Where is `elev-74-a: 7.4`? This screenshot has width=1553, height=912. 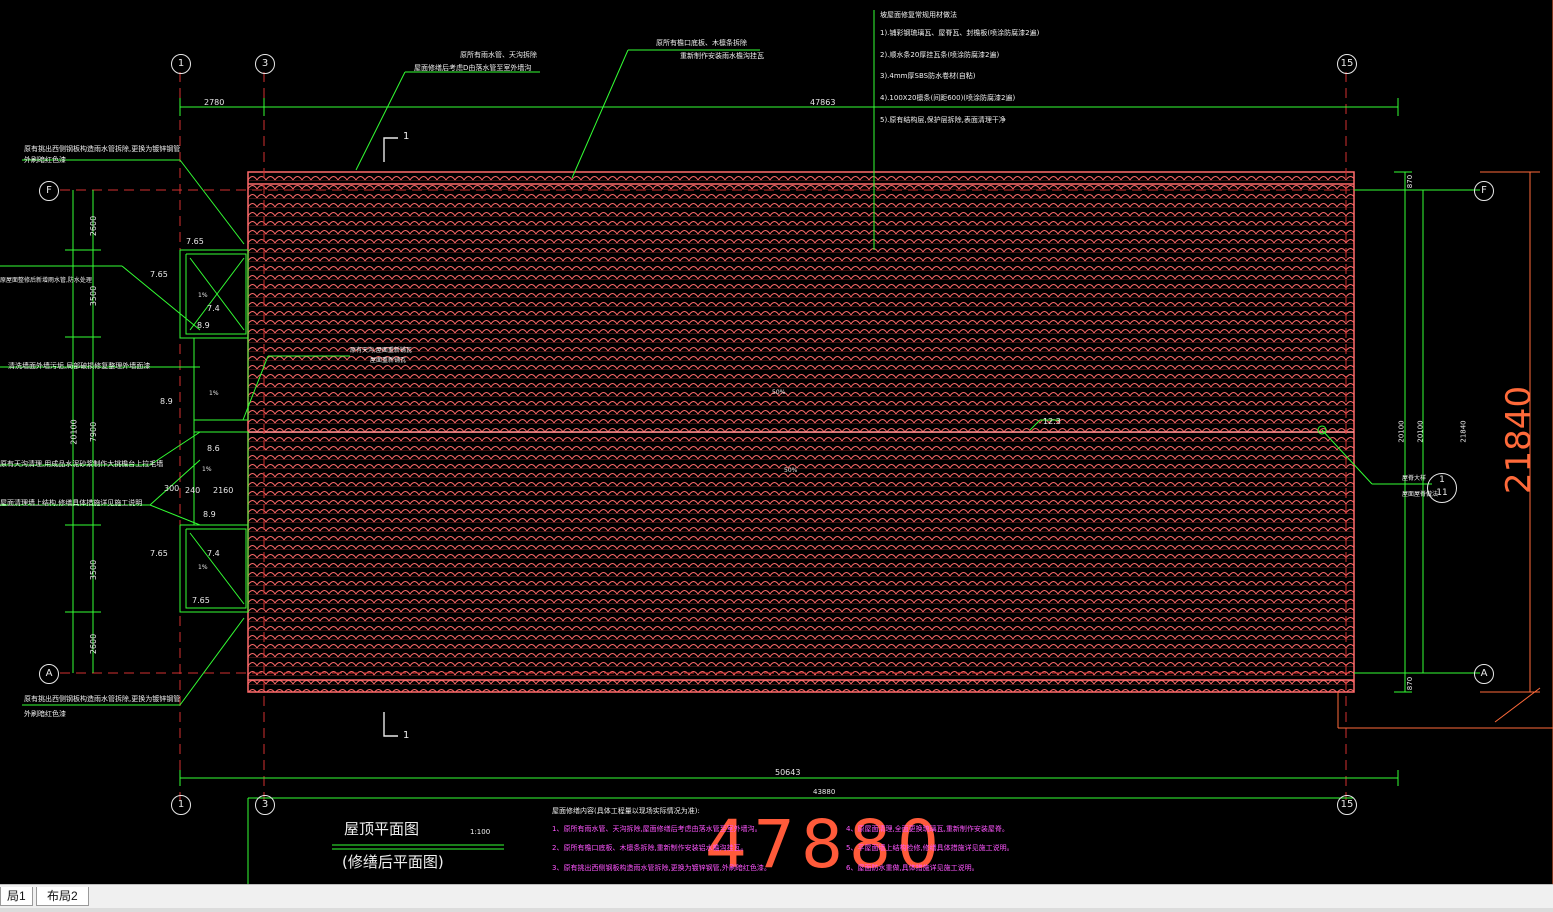
elev-74-a: 7.4 is located at coordinates (213, 308).